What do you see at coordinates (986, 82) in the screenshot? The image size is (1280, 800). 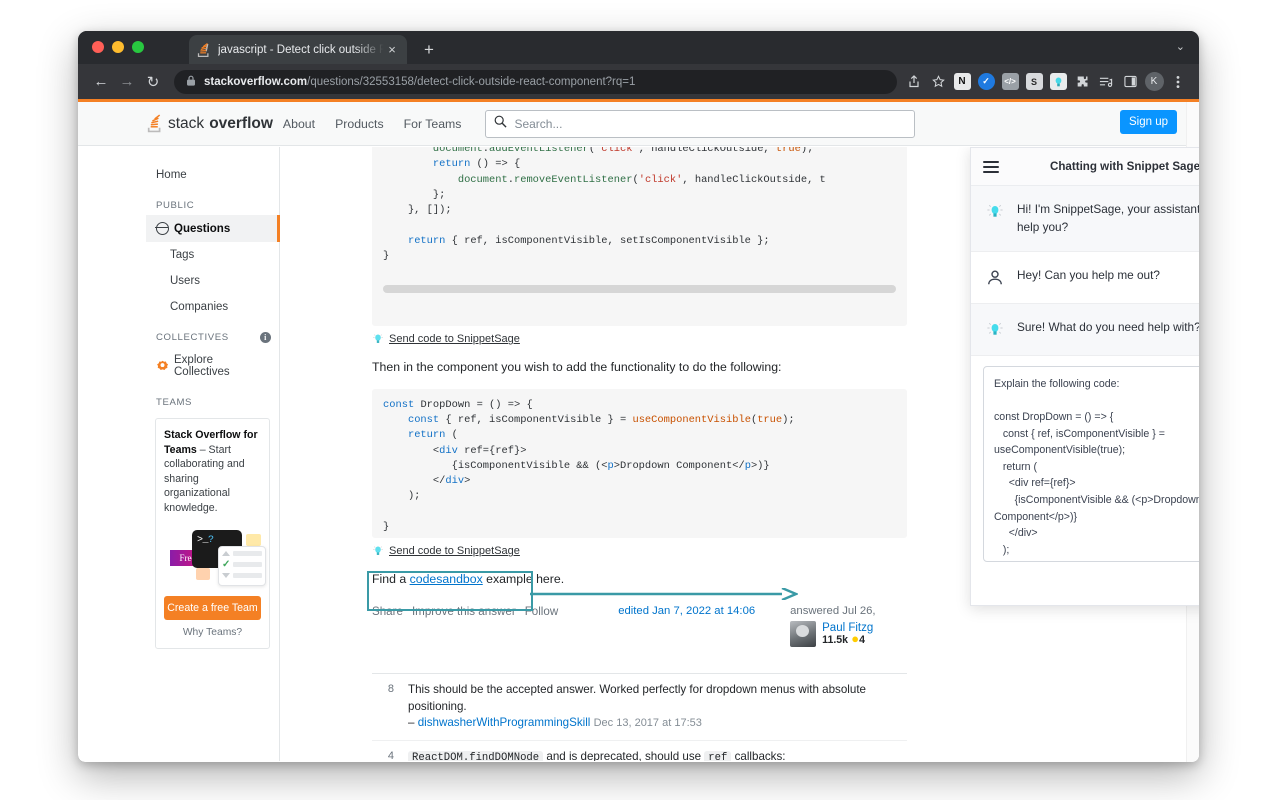 I see `extension-check-icon: ✓` at bounding box center [986, 82].